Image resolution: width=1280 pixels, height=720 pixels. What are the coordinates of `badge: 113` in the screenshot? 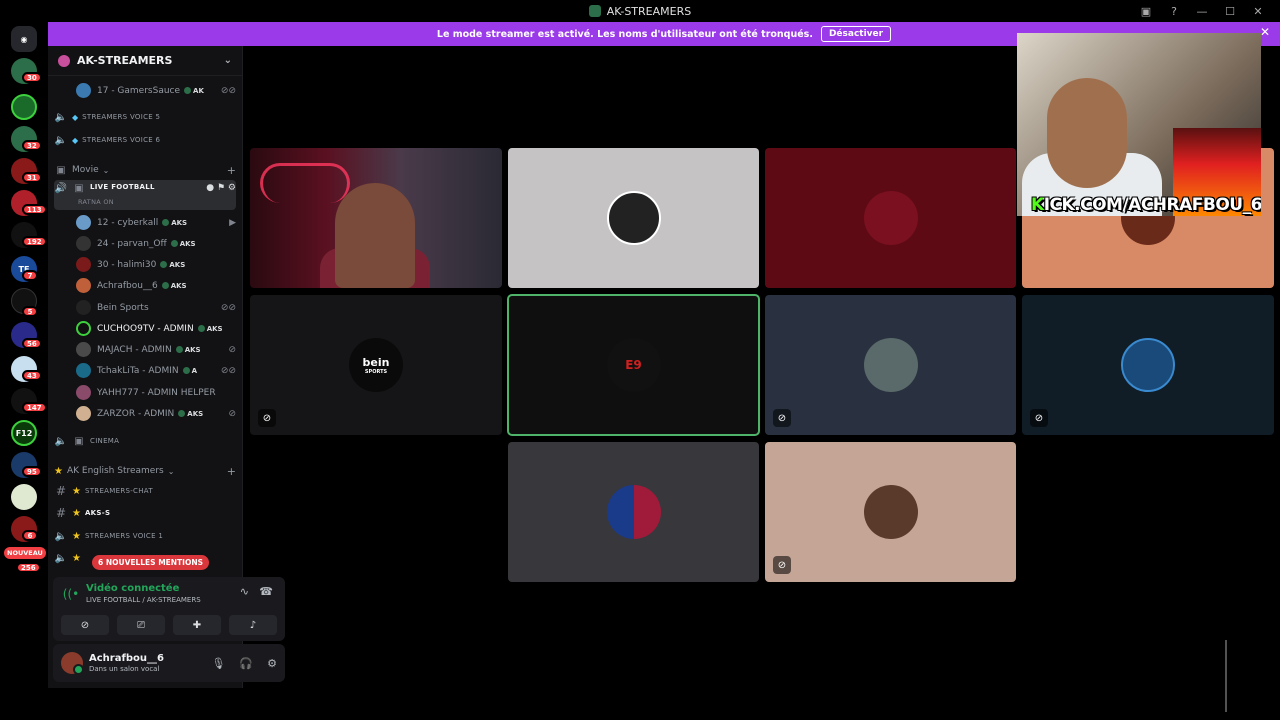 It's located at (34, 209).